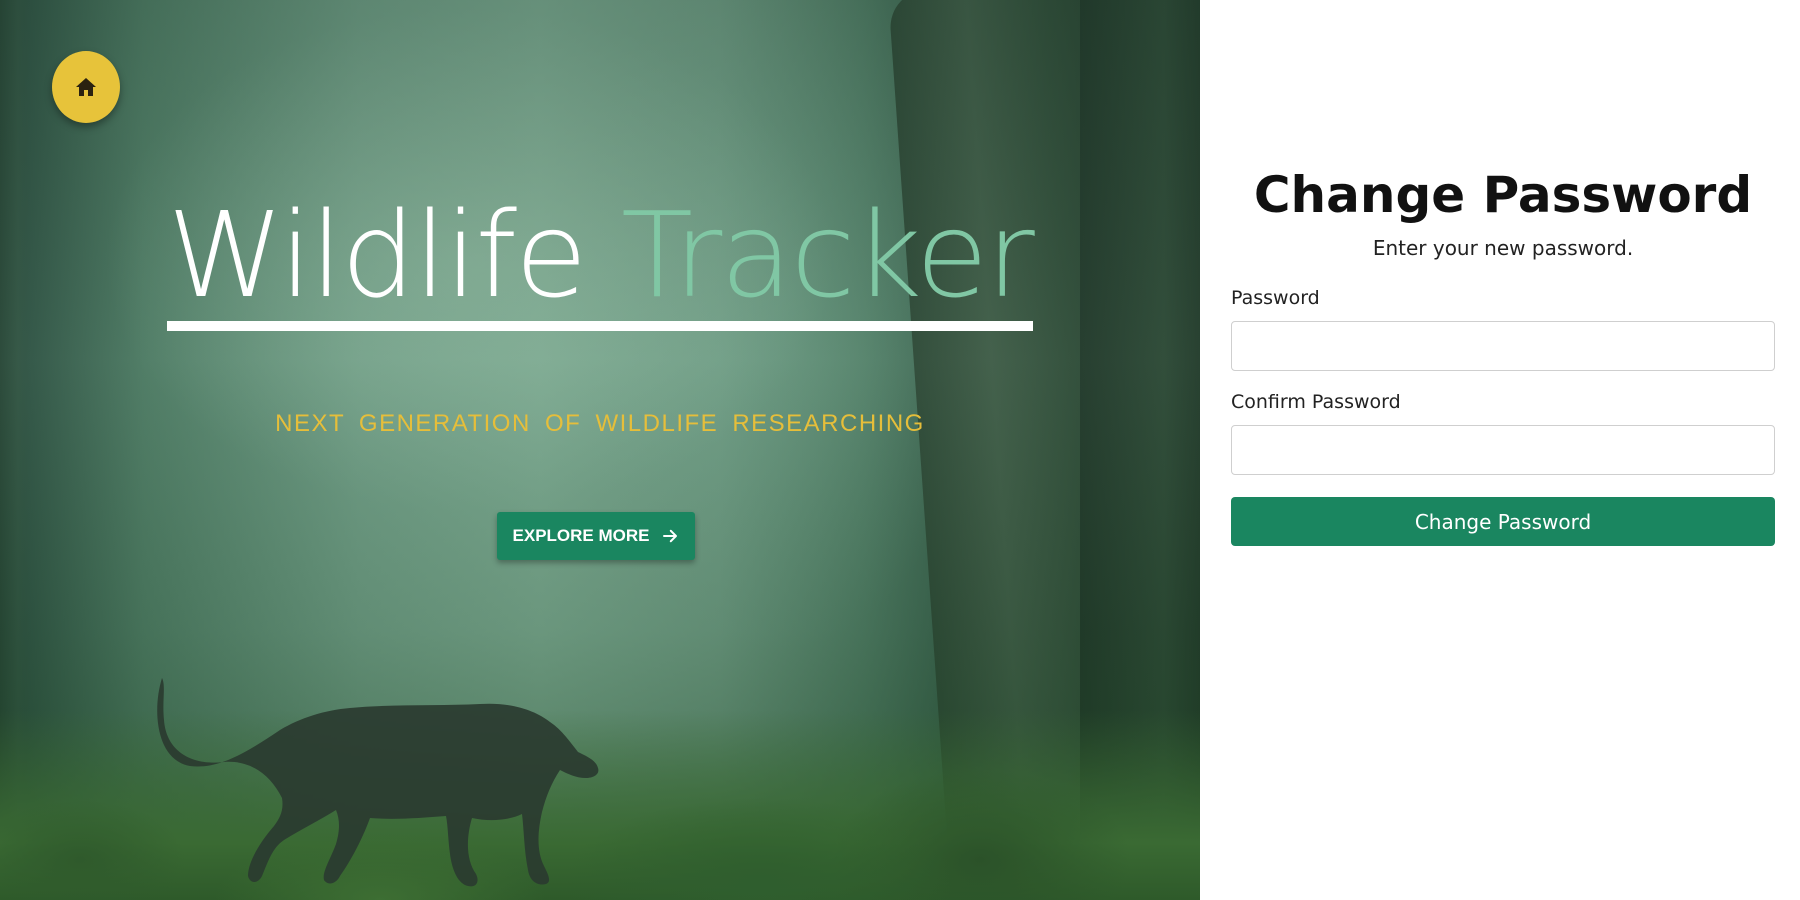 Image resolution: width=1800 pixels, height=900 pixels. Describe the element at coordinates (377, 255) in the screenshot. I see `brand-title-wildlife: Wildlife` at that location.